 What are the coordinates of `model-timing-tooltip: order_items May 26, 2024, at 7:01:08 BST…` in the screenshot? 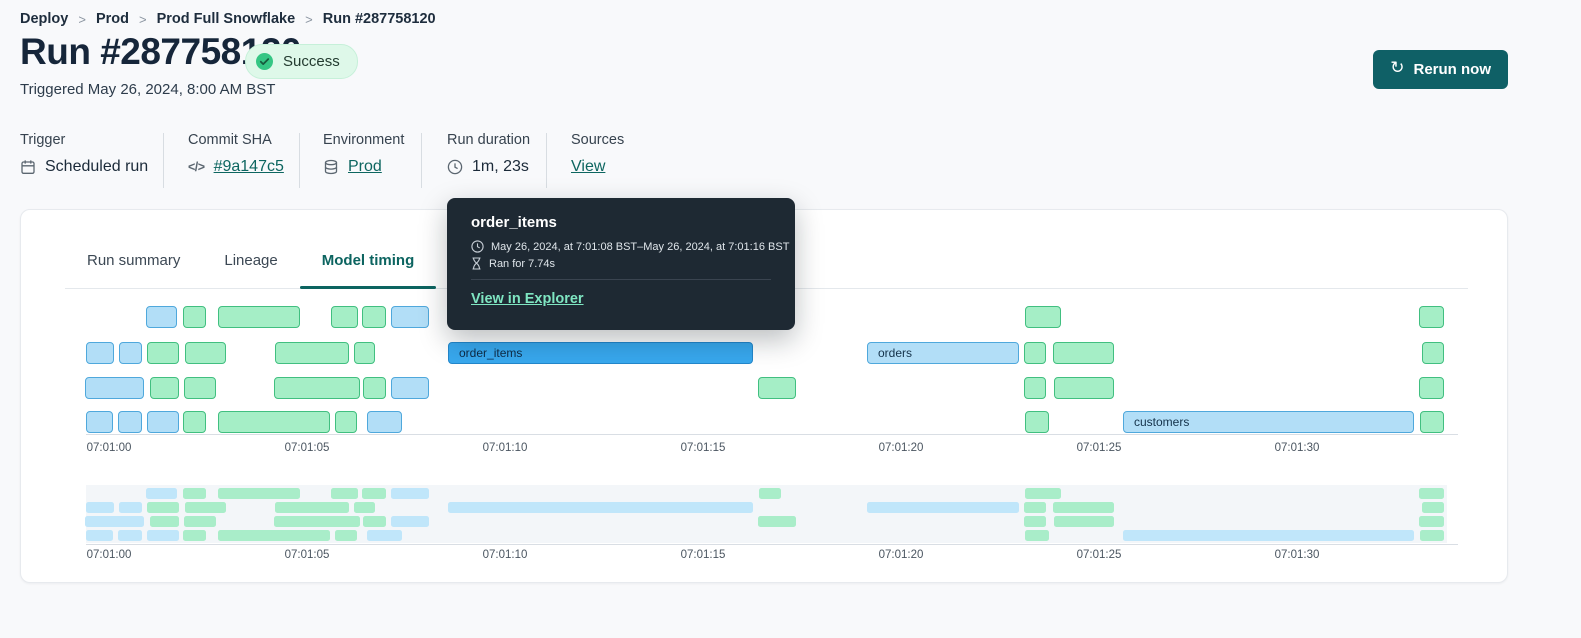 It's located at (621, 264).